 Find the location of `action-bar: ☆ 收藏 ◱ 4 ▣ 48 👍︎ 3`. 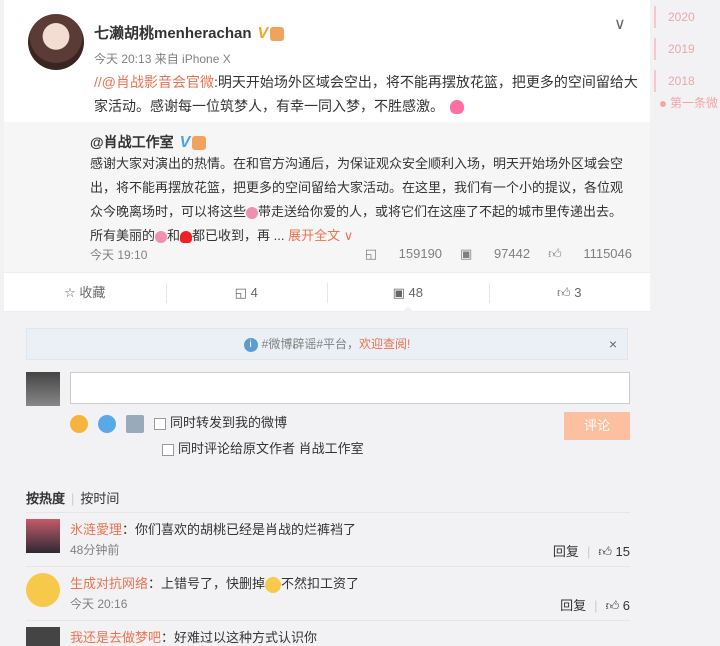

action-bar: ☆ 收藏 ◱ 4 ▣ 48 👍︎ 3 is located at coordinates (327, 292).